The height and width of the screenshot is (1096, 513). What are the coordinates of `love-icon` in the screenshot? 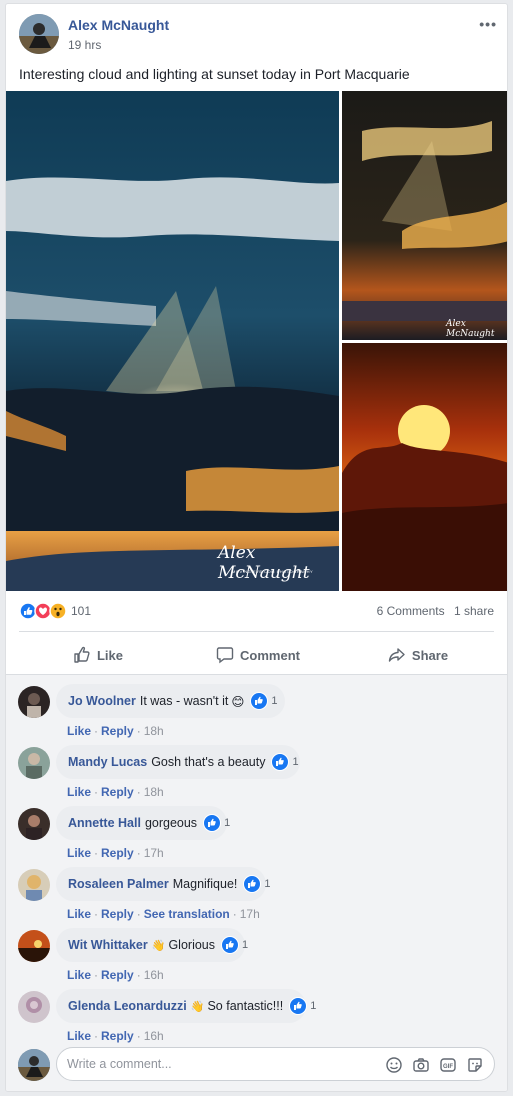 It's located at (43, 611).